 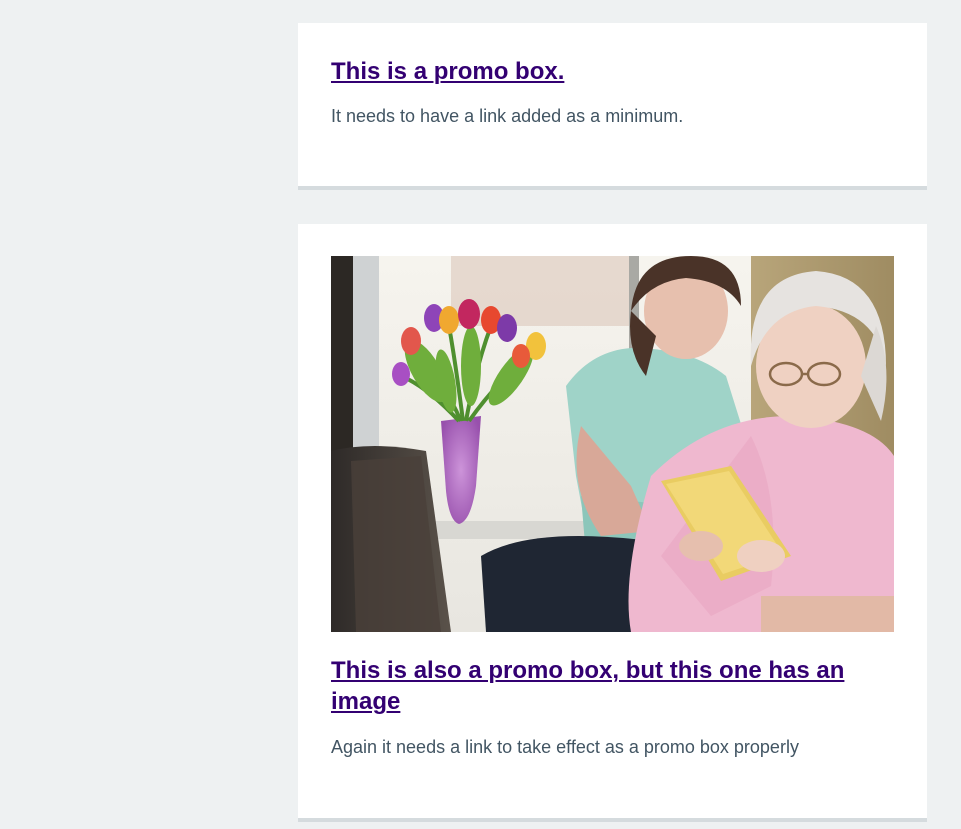 I want to click on promo-title-link: This is a promo box., so click(x=447, y=71).